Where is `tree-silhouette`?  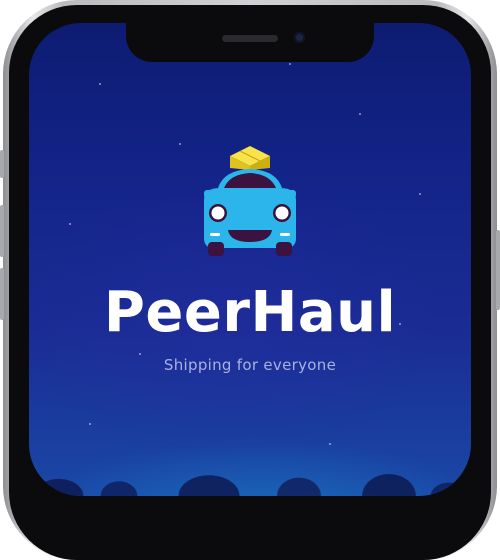
tree-silhouette is located at coordinates (250, 467).